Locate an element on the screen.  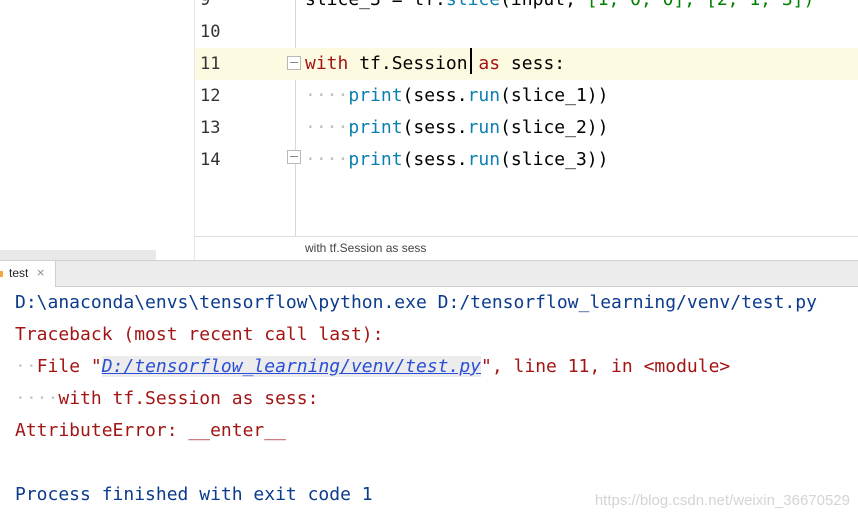
code-line: ····print(sess.run(slice_1)) is located at coordinates (456, 96).